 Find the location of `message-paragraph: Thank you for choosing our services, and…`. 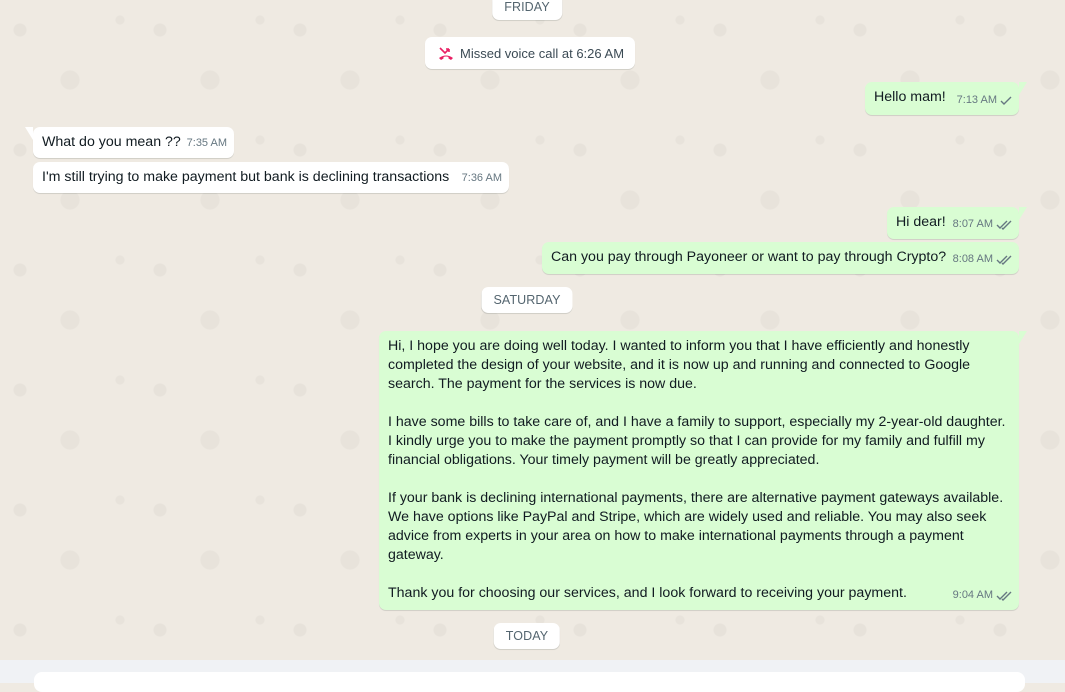

message-paragraph: Thank you for choosing our services, and… is located at coordinates (647, 593).